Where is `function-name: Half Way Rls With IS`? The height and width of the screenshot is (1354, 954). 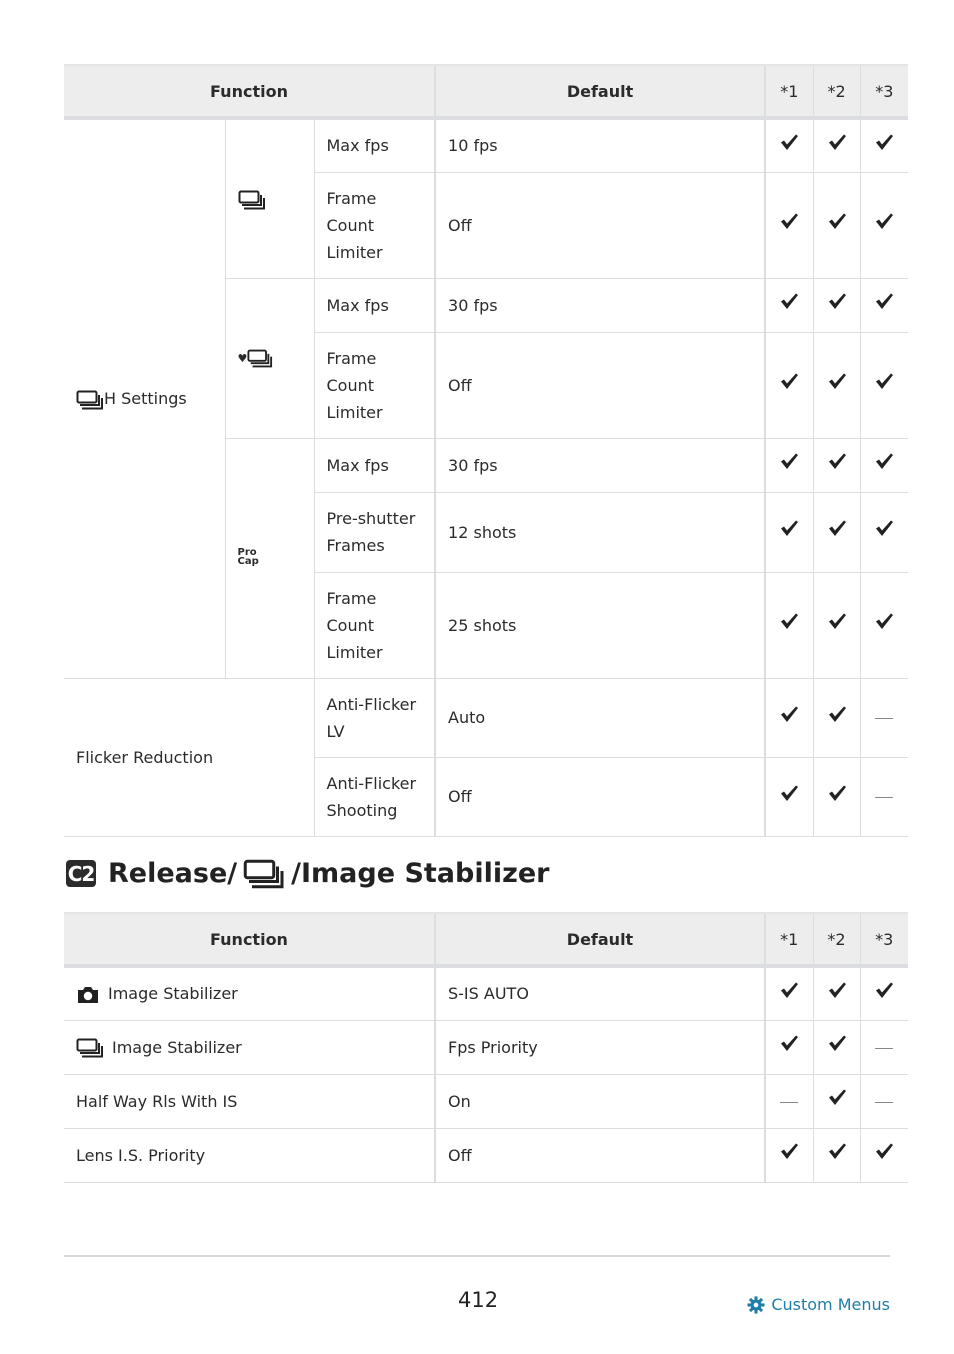
function-name: Half Way Rls With IS is located at coordinates (250, 1101).